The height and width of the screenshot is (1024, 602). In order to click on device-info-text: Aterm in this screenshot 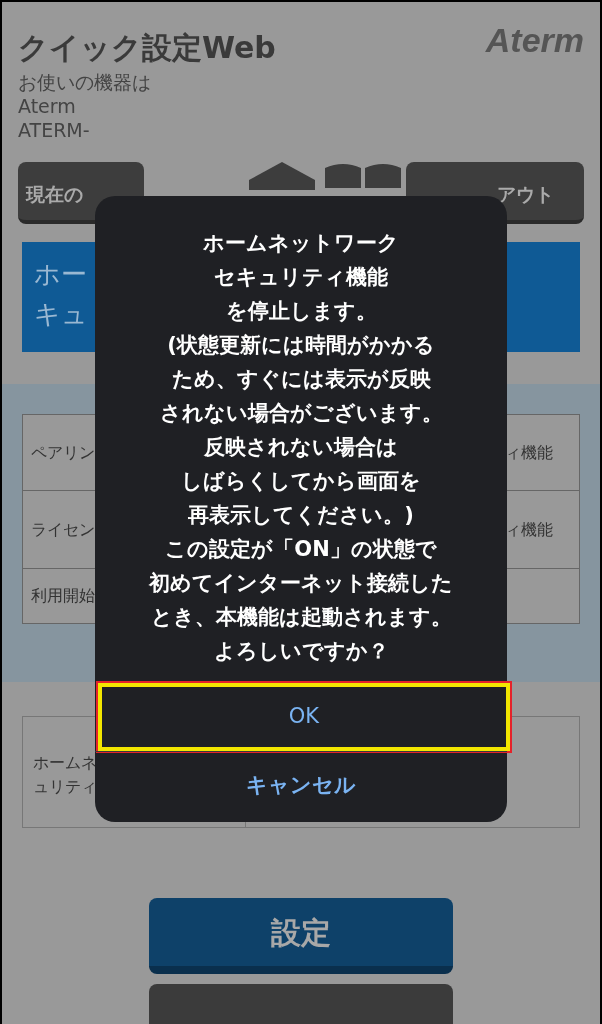, I will do `click(47, 106)`.